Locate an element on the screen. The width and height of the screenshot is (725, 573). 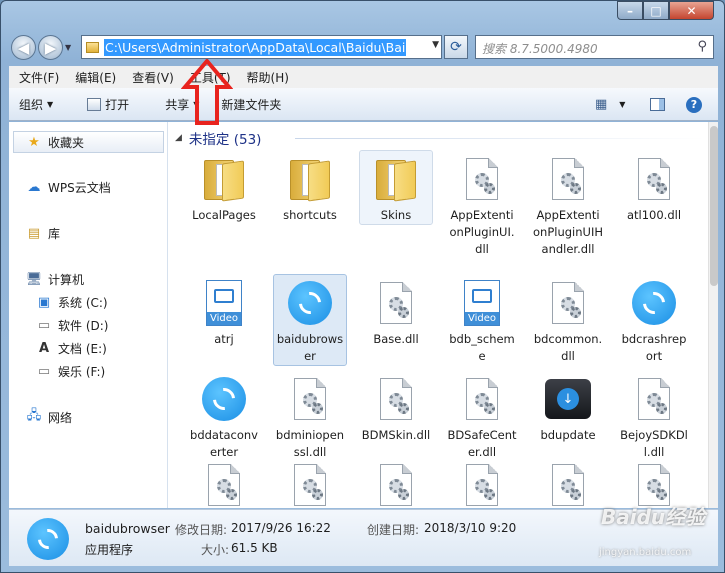
nav-item-drive-e: A 文档 (E:) is located at coordinates (88, 348).